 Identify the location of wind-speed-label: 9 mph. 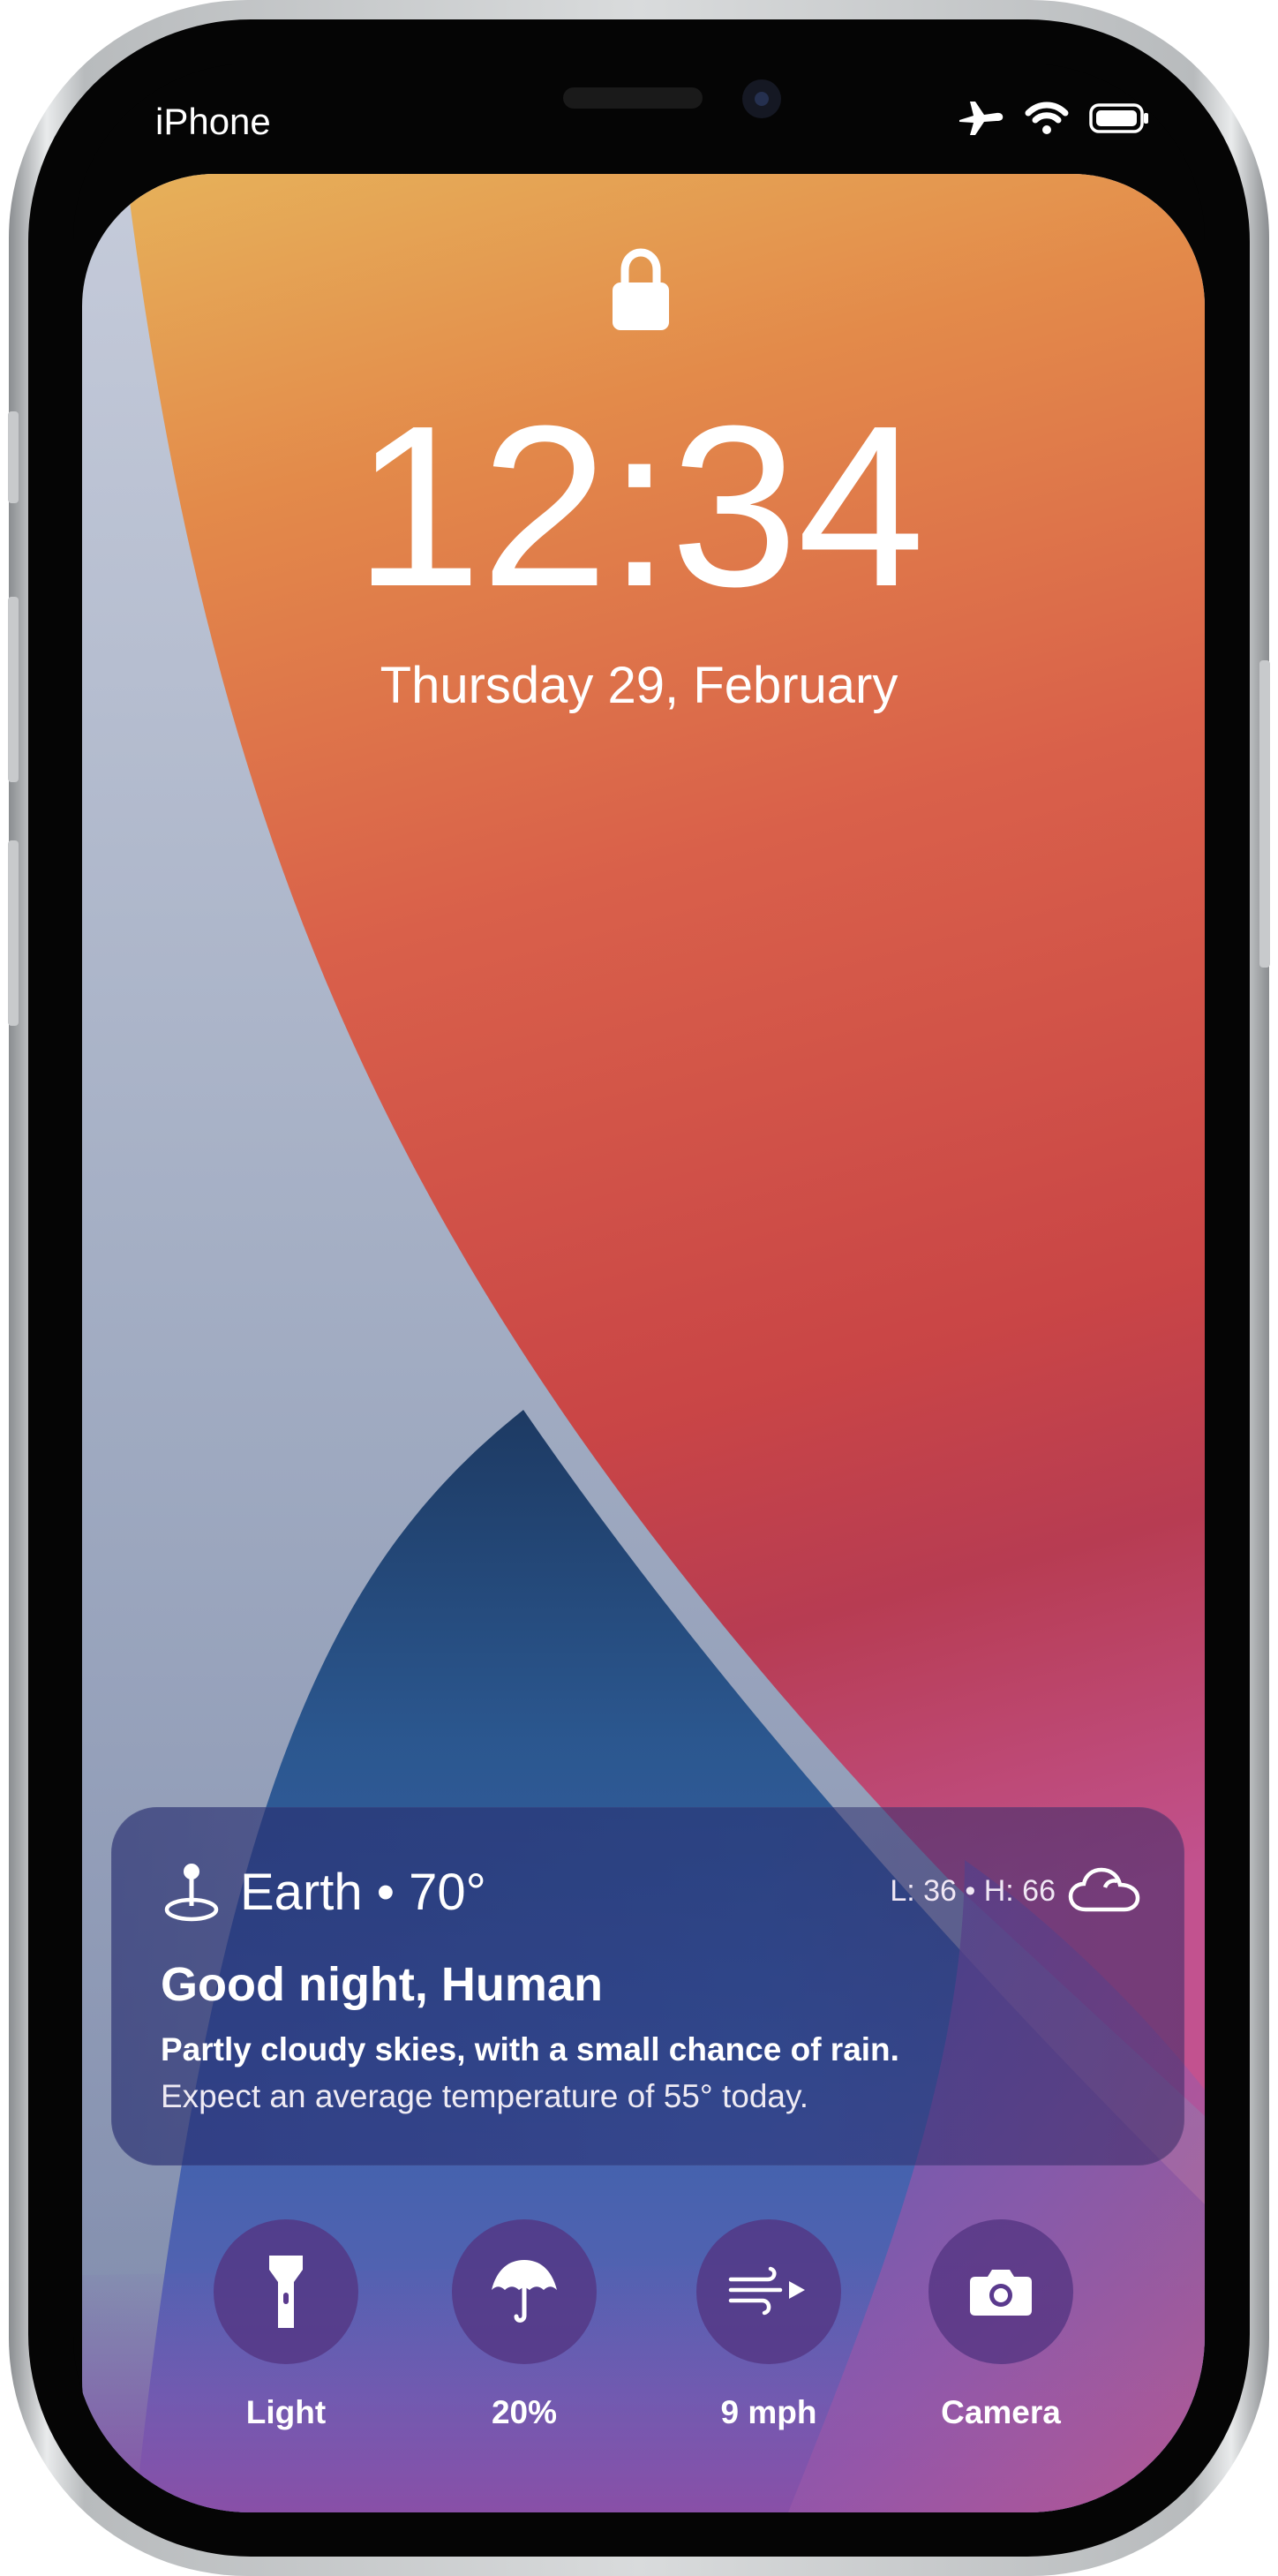
(768, 2412).